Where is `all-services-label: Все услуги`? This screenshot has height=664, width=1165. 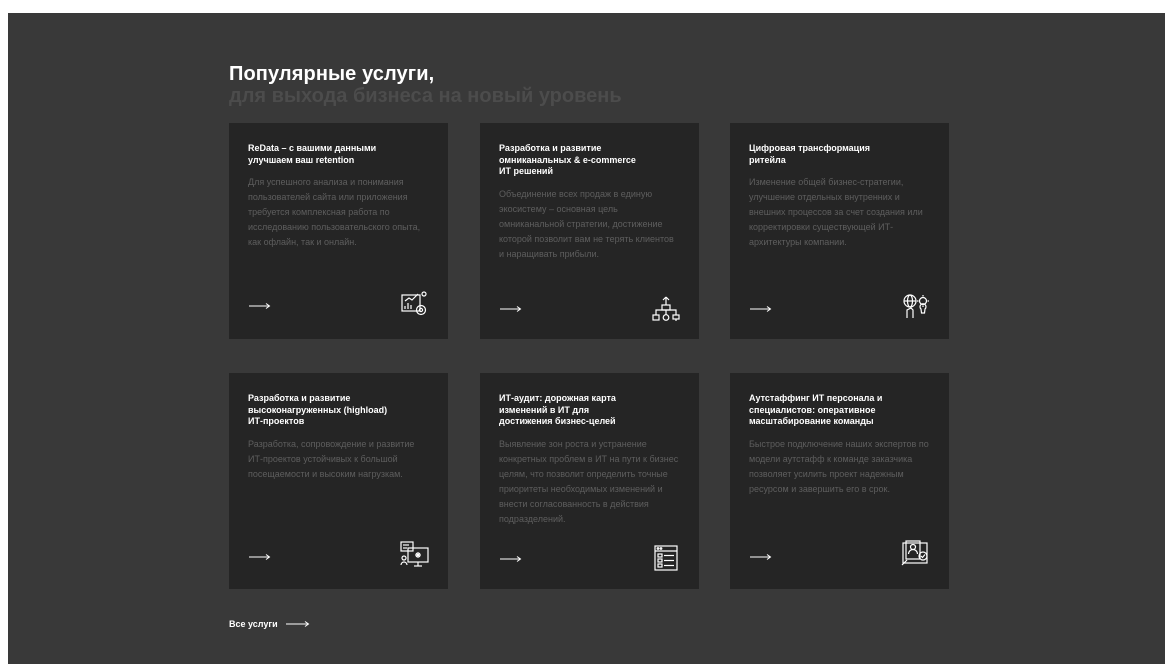
all-services-label: Все услуги is located at coordinates (253, 624).